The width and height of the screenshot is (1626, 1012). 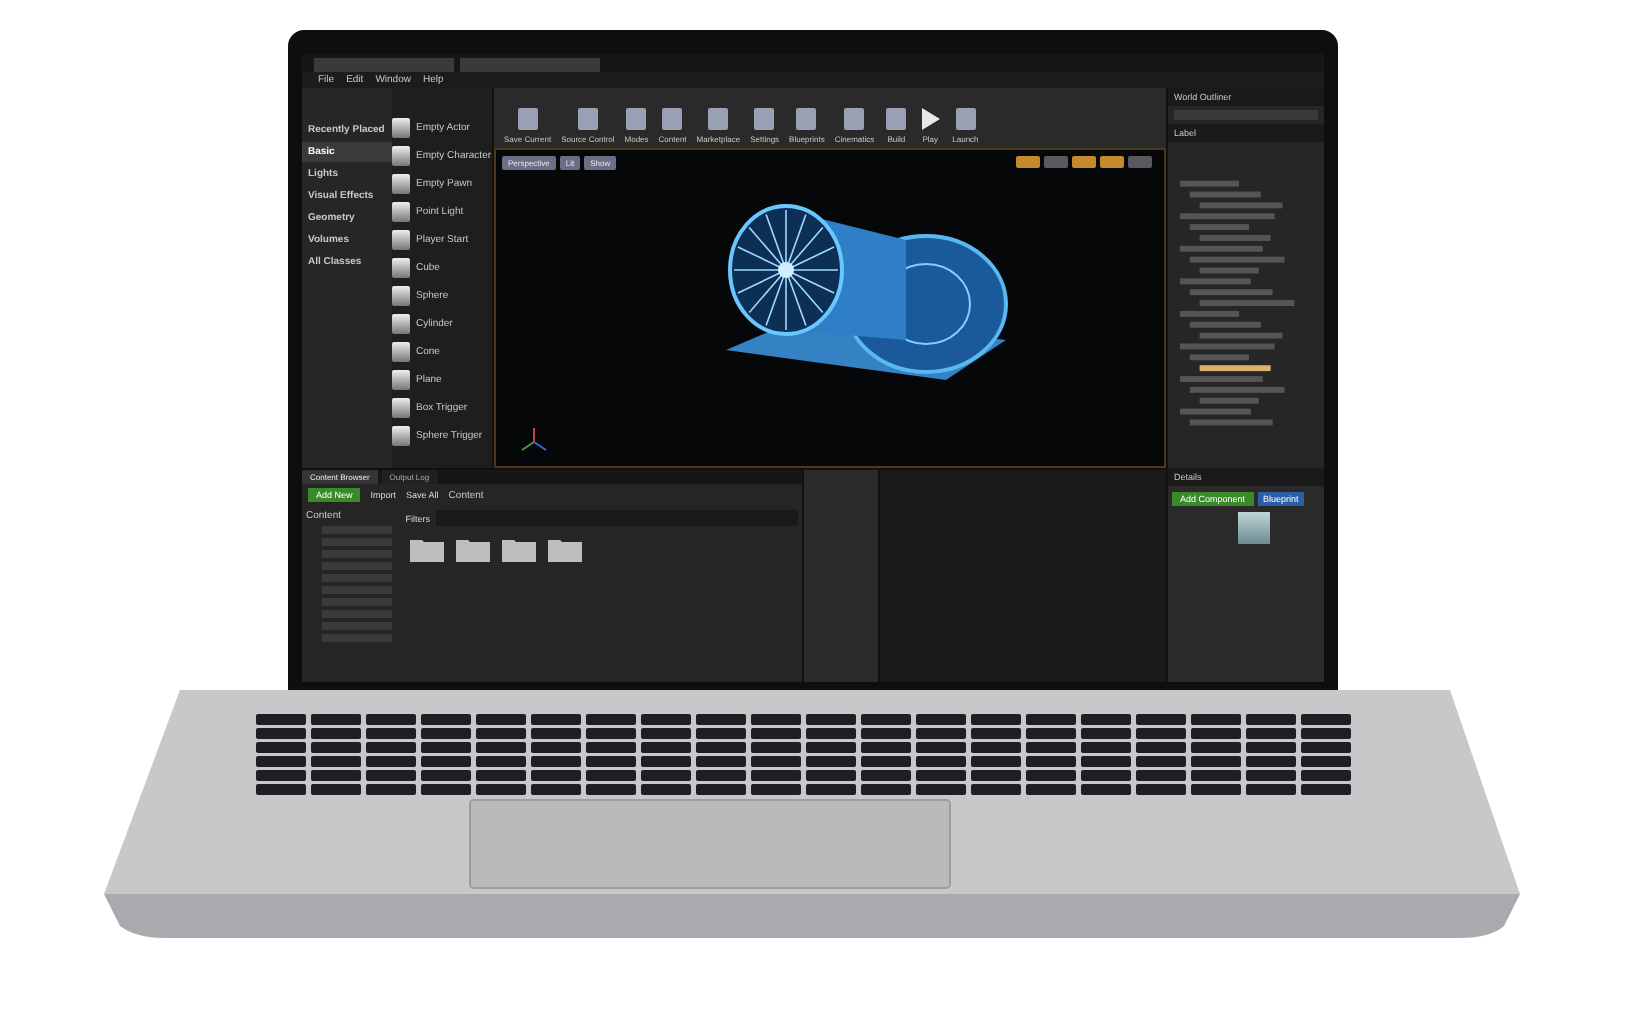 I want to click on mesh-thumbnail, so click(x=1254, y=528).